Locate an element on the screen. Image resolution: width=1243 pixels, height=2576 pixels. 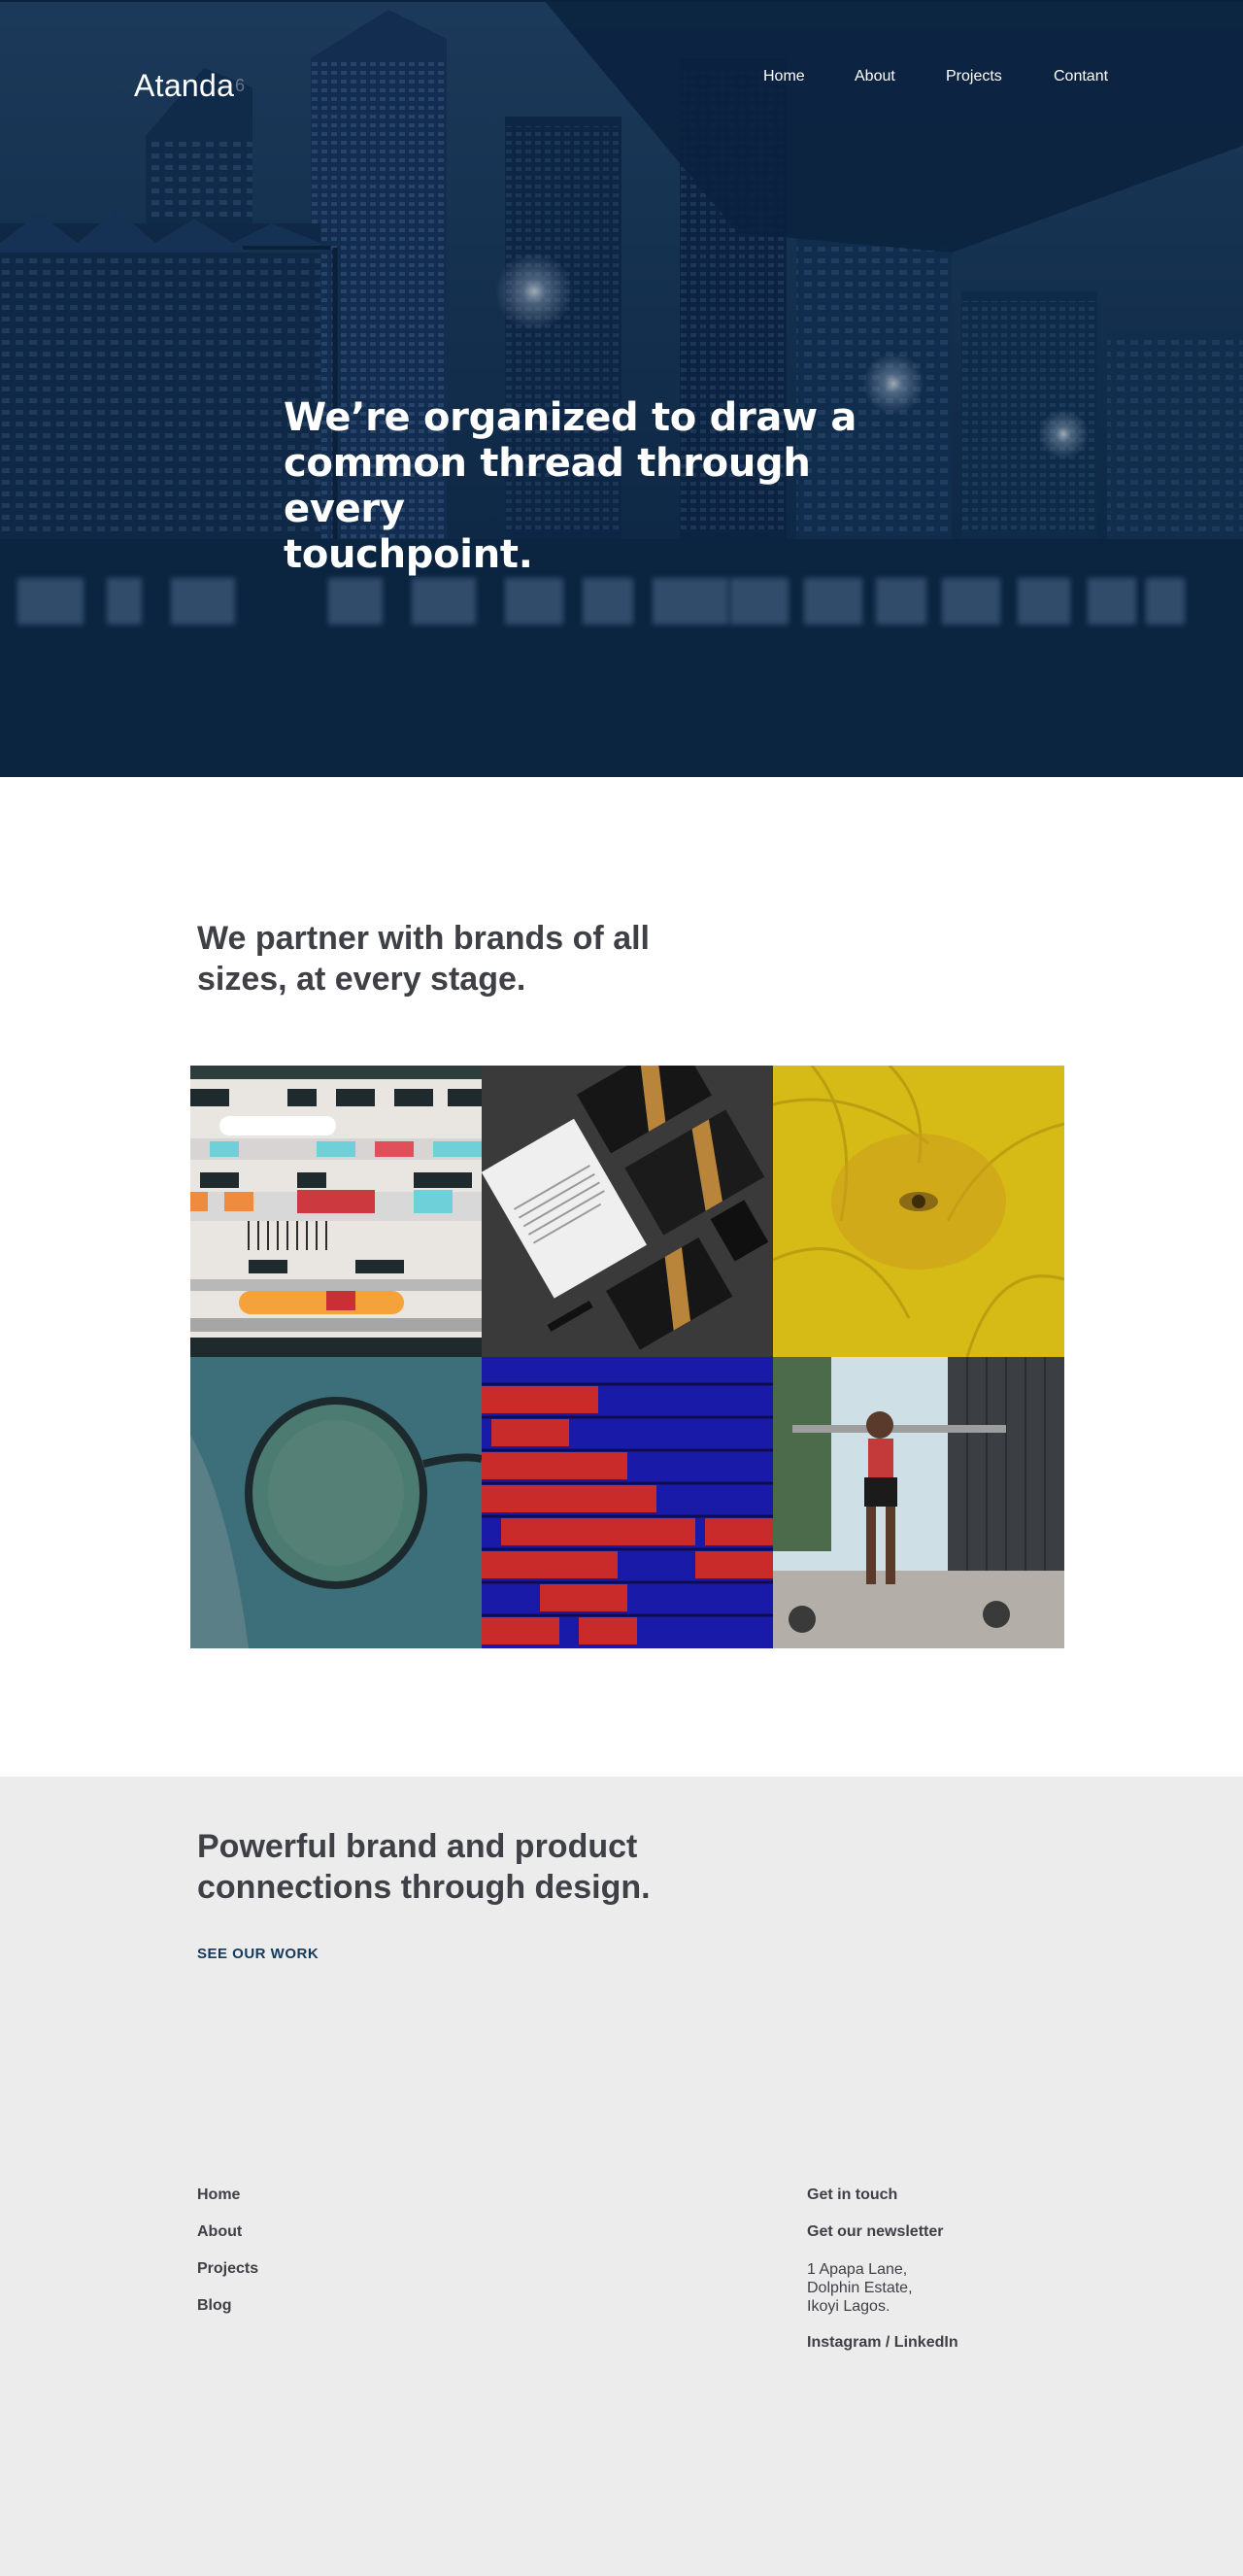
tagline-line: connections through design. is located at coordinates (424, 1887).